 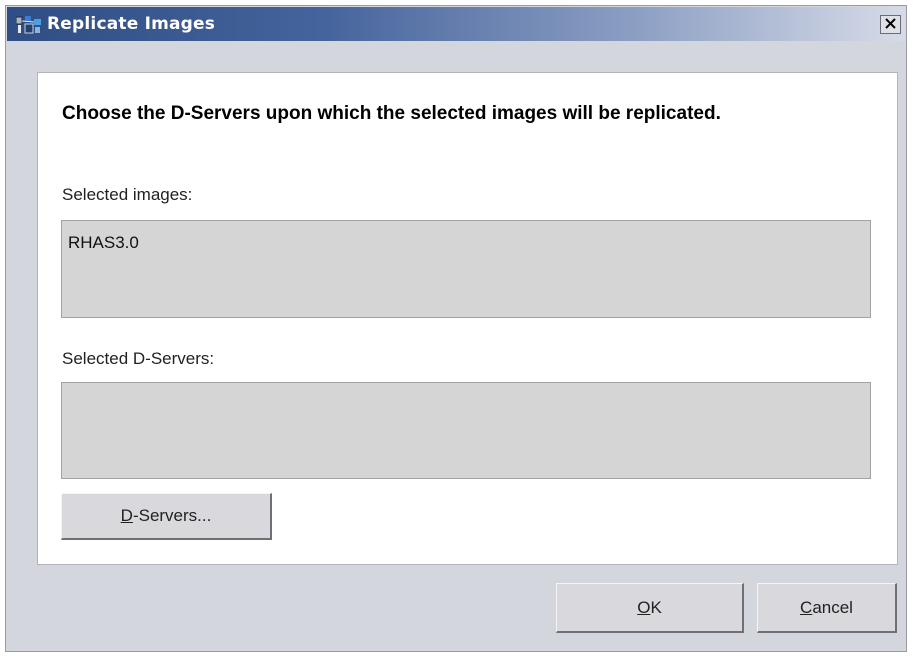 I want to click on selected-images-label: Selected images:, so click(x=127, y=194).